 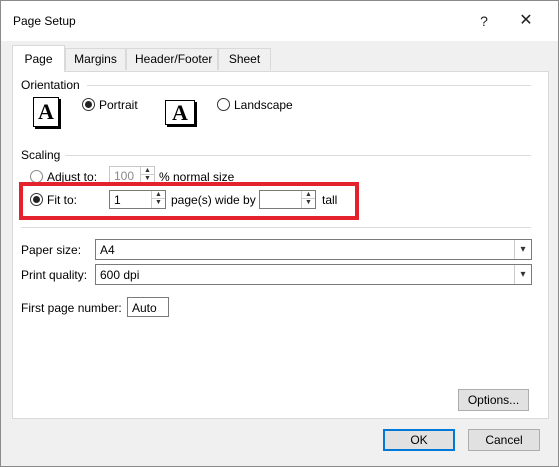 I want to click on dialog-title: Page Setup, so click(x=44, y=21).